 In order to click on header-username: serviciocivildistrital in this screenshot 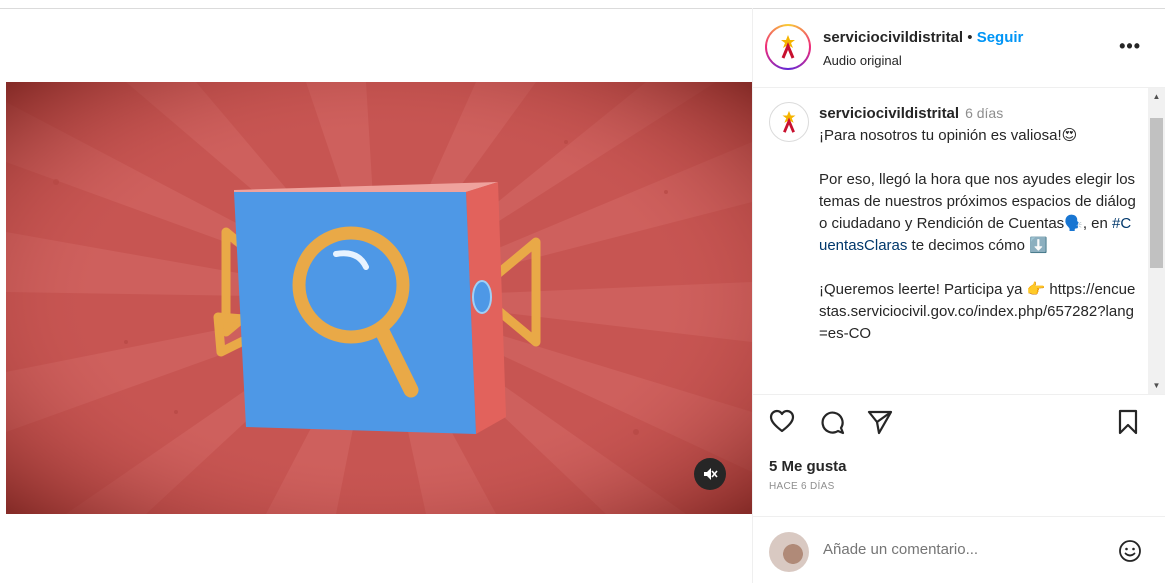, I will do `click(893, 37)`.